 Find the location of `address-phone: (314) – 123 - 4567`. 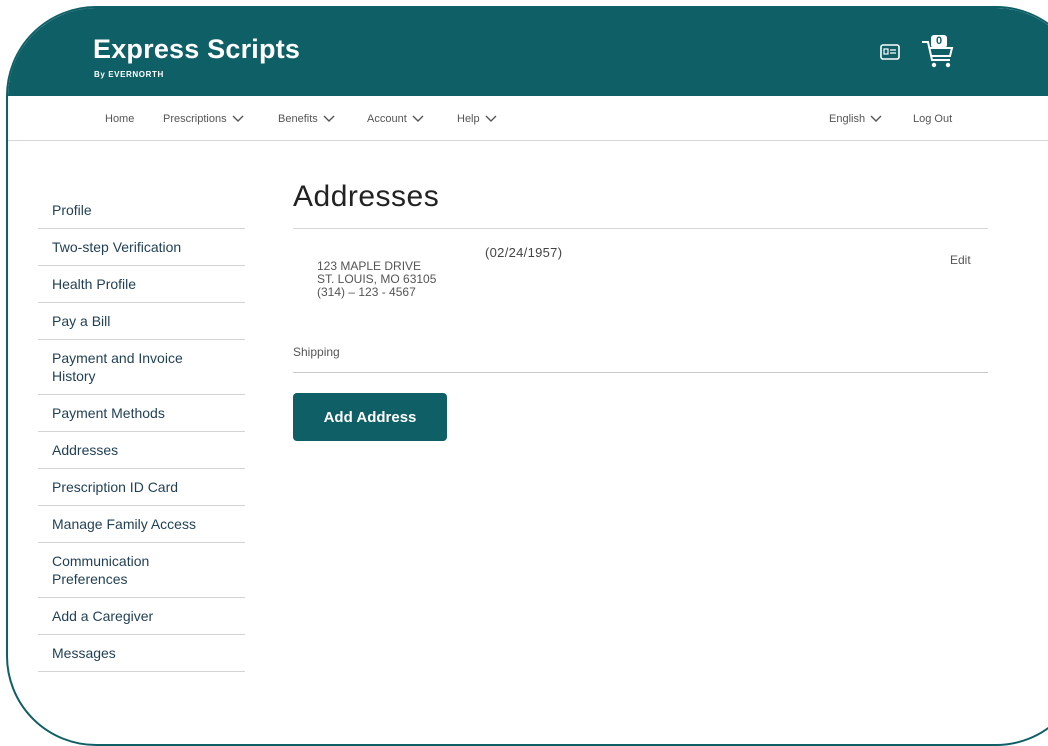

address-phone: (314) – 123 - 4567 is located at coordinates (366, 292).